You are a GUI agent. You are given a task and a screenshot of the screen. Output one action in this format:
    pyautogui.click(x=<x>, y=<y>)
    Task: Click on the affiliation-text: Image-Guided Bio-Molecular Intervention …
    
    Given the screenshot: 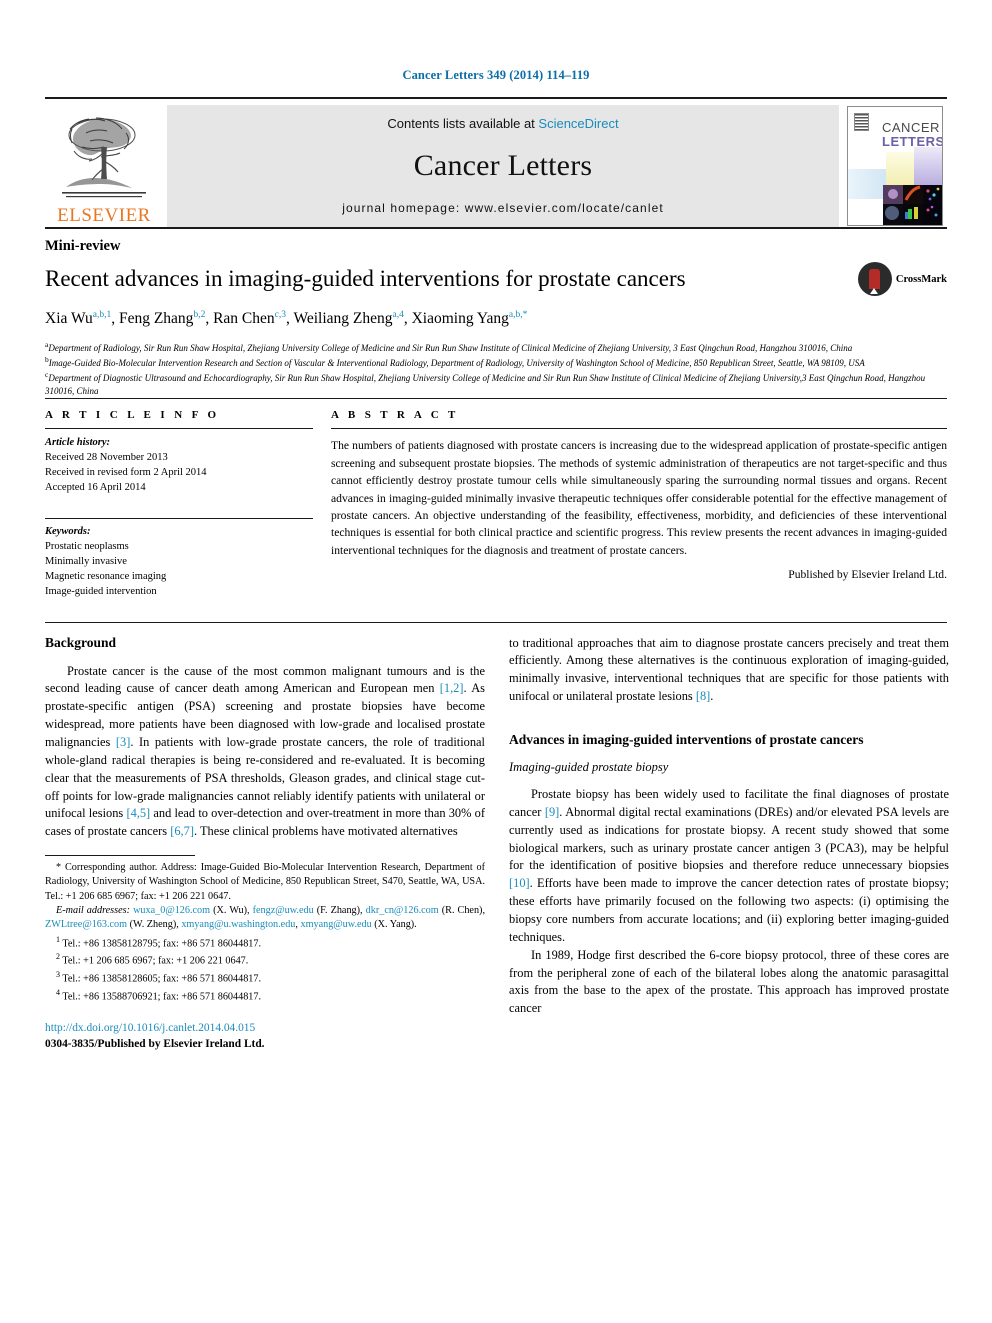 What is the action you would take?
    pyautogui.click(x=456, y=363)
    